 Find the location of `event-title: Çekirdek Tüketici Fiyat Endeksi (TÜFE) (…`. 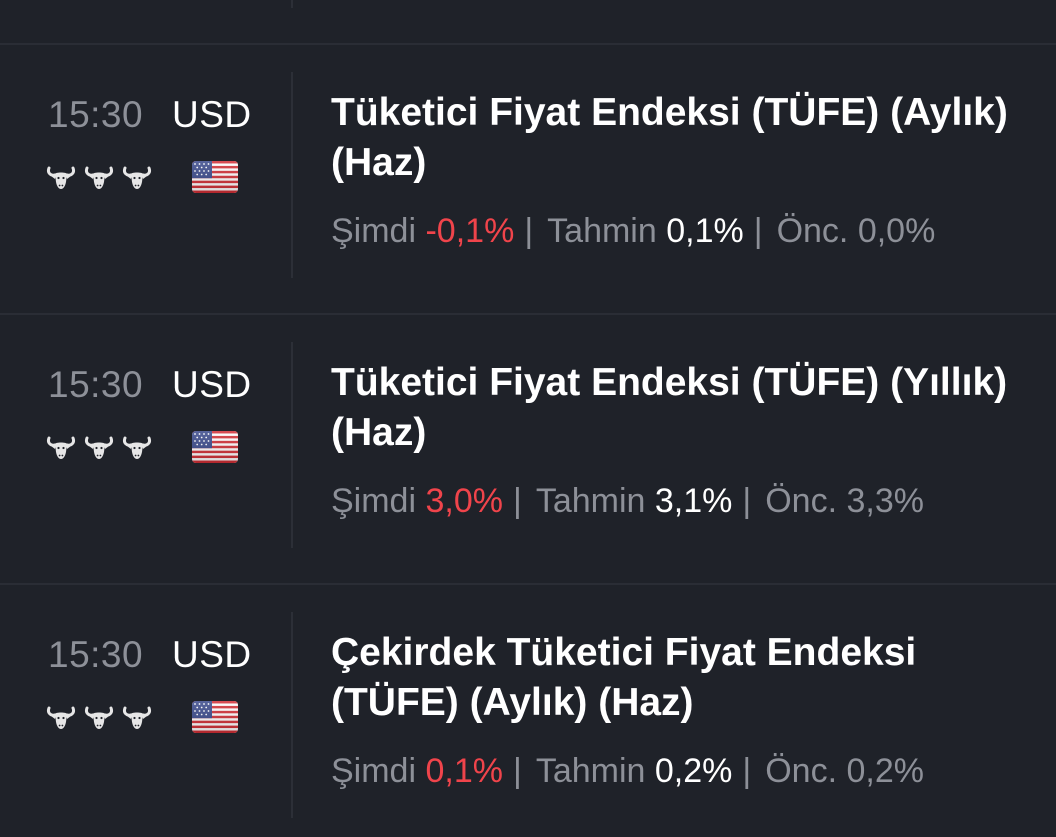

event-title: Çekirdek Tüketici Fiyat Endeksi (TÜFE) (… is located at coordinates (624, 677).